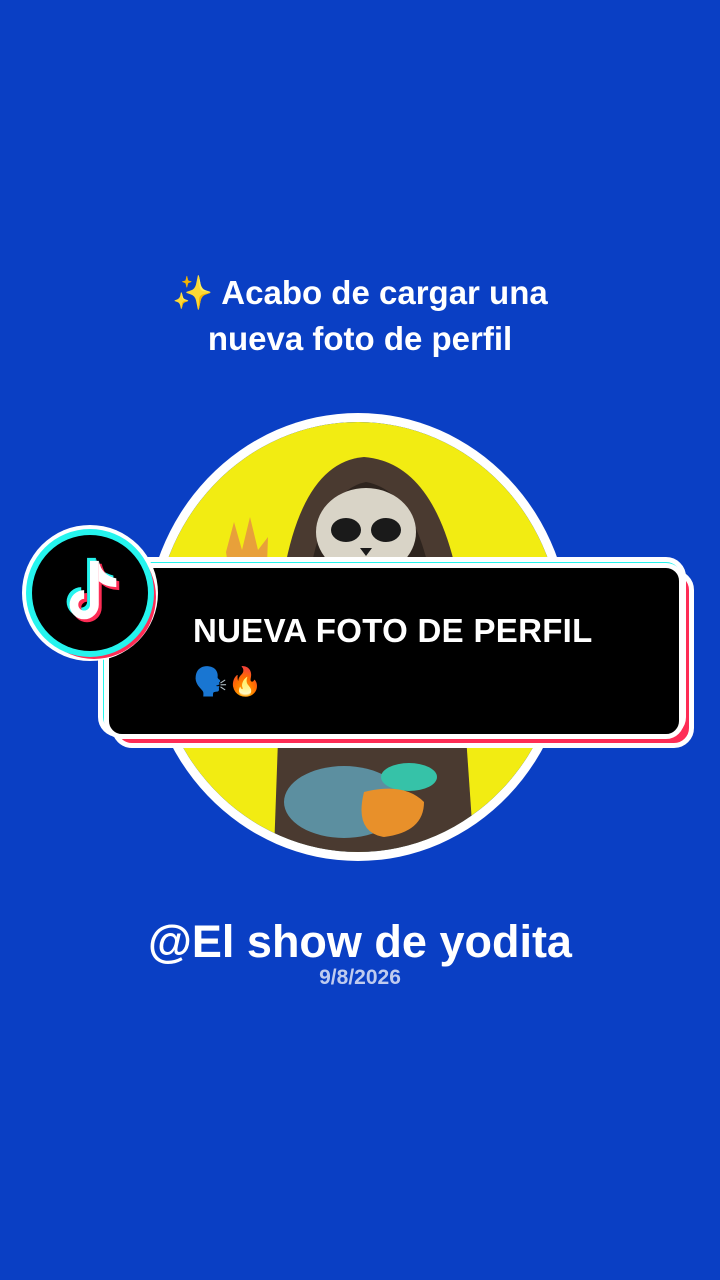 This screenshot has height=1280, width=720. Describe the element at coordinates (360, 977) in the screenshot. I see `post-date: 9/8/2026` at that location.